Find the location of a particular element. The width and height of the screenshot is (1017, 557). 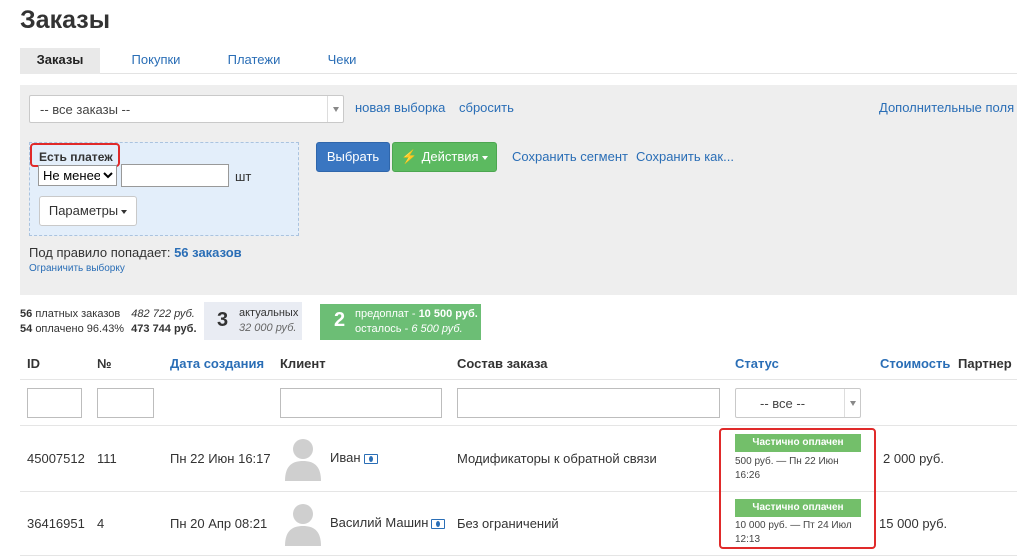

header-num: № is located at coordinates (104, 363).